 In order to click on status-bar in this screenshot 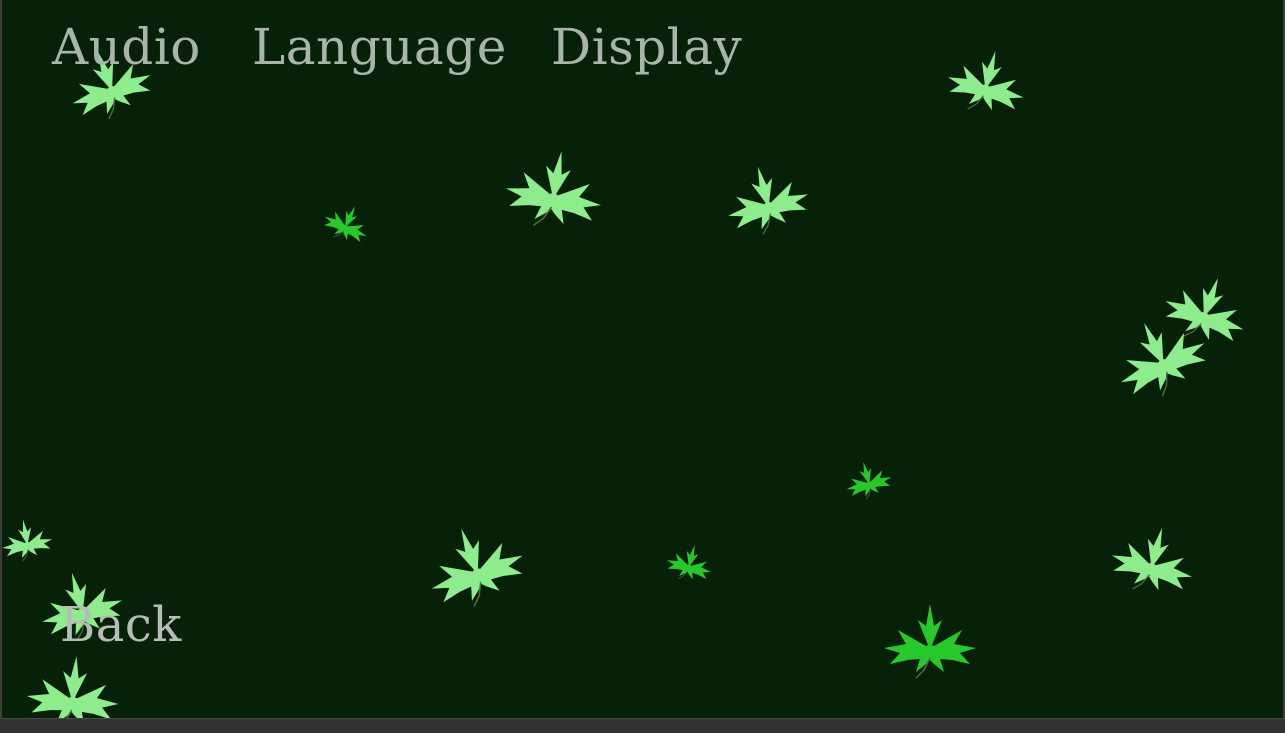, I will do `click(642, 725)`.